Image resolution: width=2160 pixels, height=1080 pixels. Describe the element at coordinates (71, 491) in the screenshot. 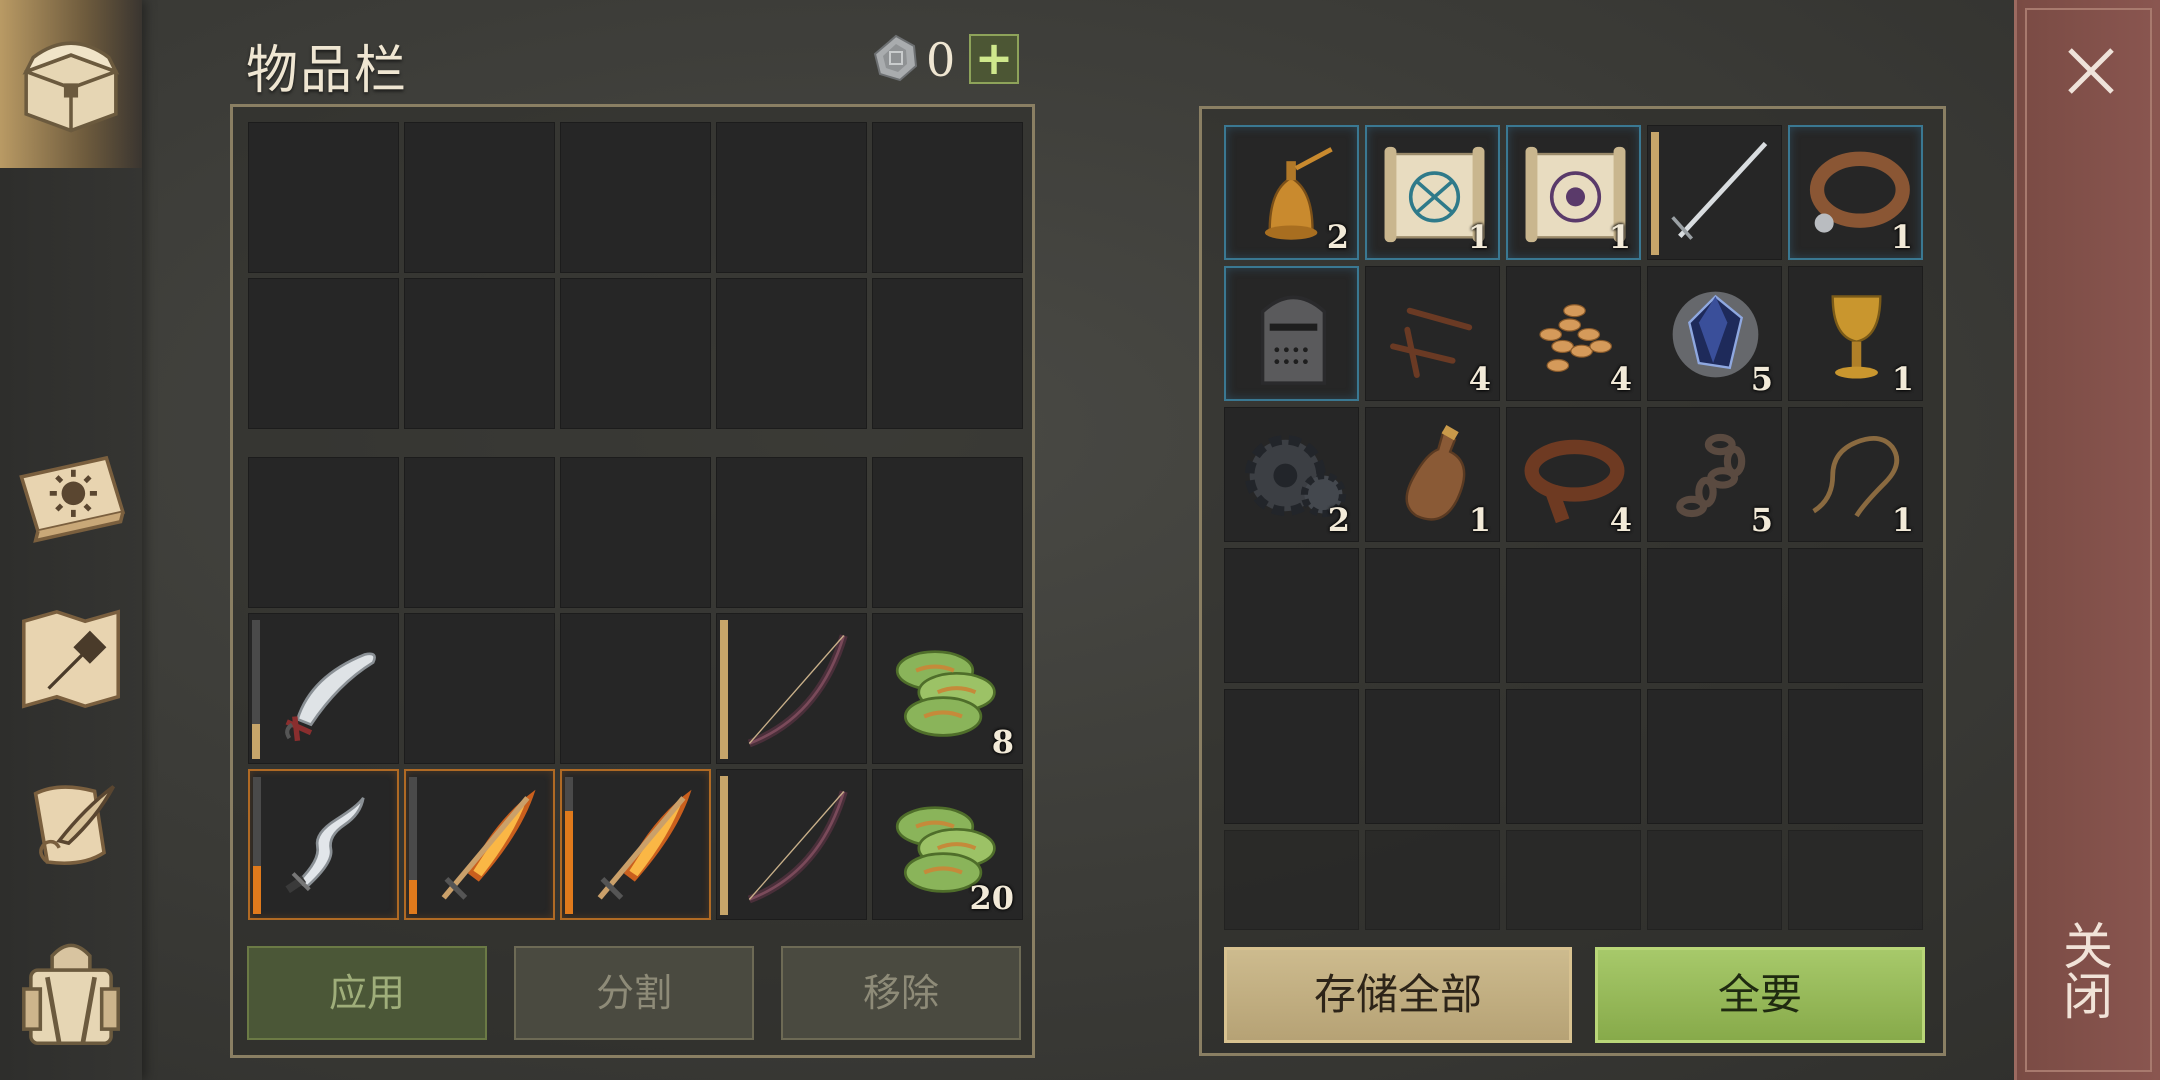

I see `sun-book-icon` at that location.